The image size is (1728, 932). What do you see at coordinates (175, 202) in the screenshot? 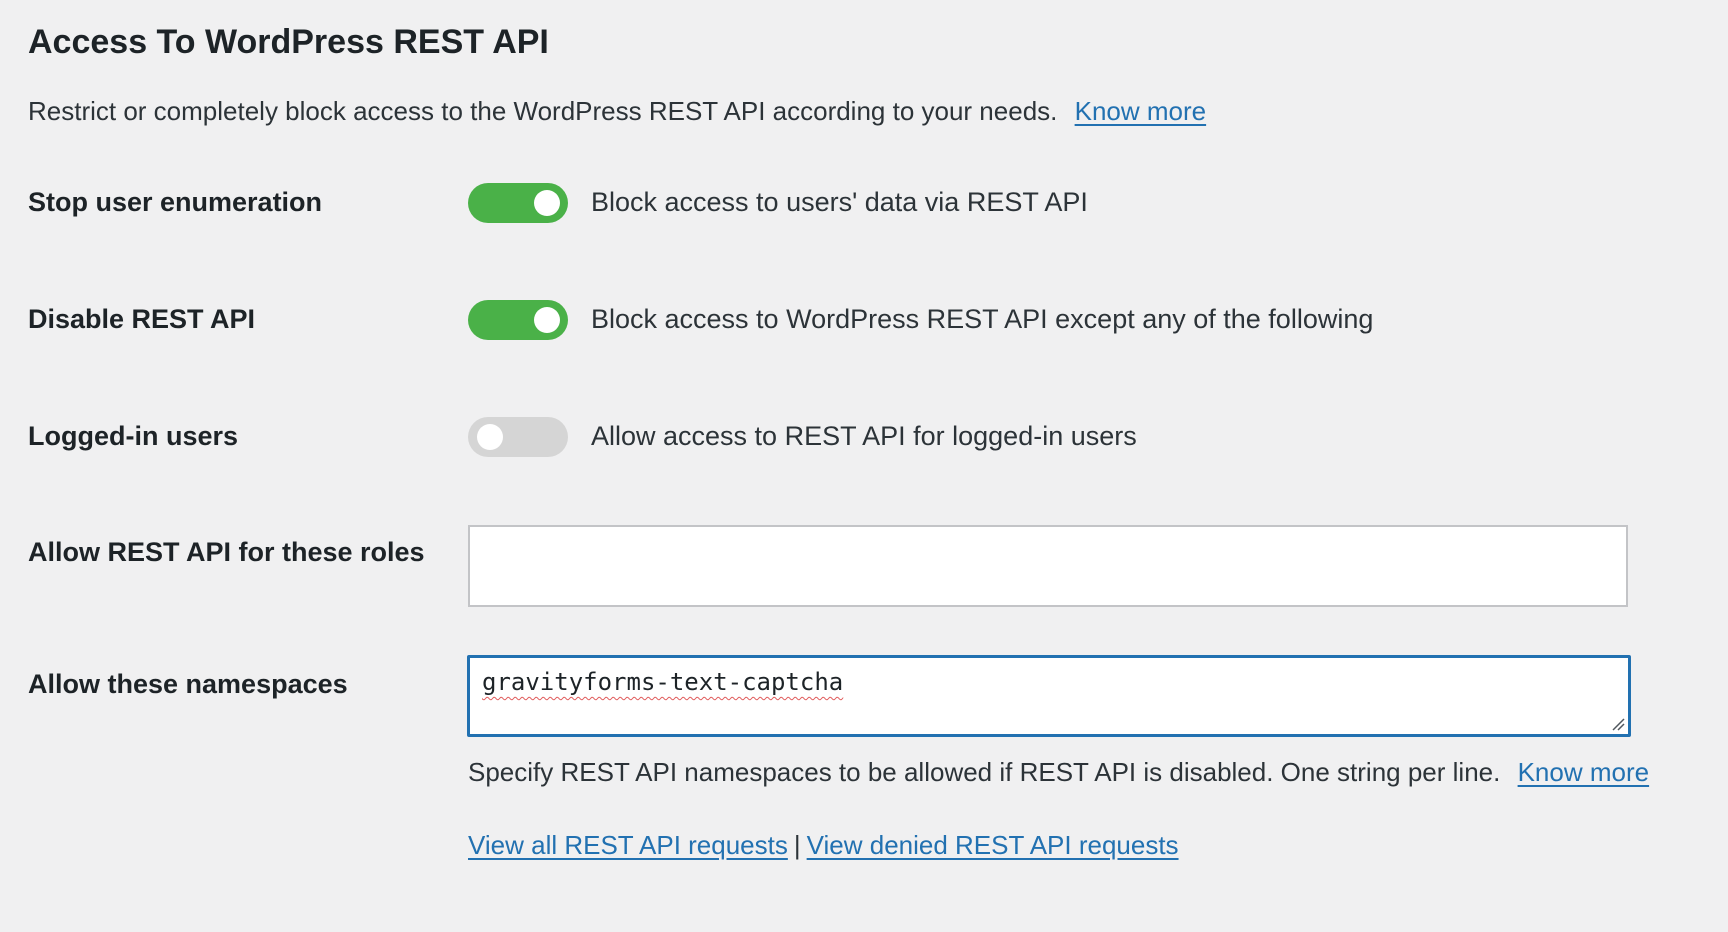
I see `stop-user-enumeration-label: Stop user enumeration` at bounding box center [175, 202].